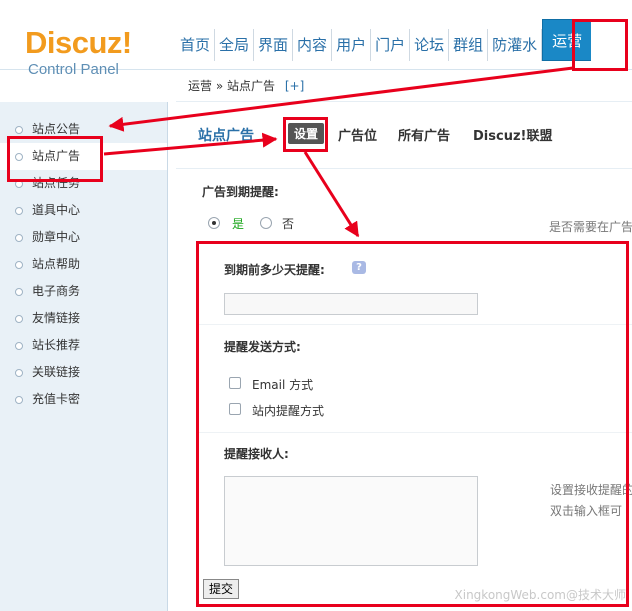 Image resolution: width=632 pixels, height=611 pixels. What do you see at coordinates (274, 45) in the screenshot?
I see `nav-style: 界面` at bounding box center [274, 45].